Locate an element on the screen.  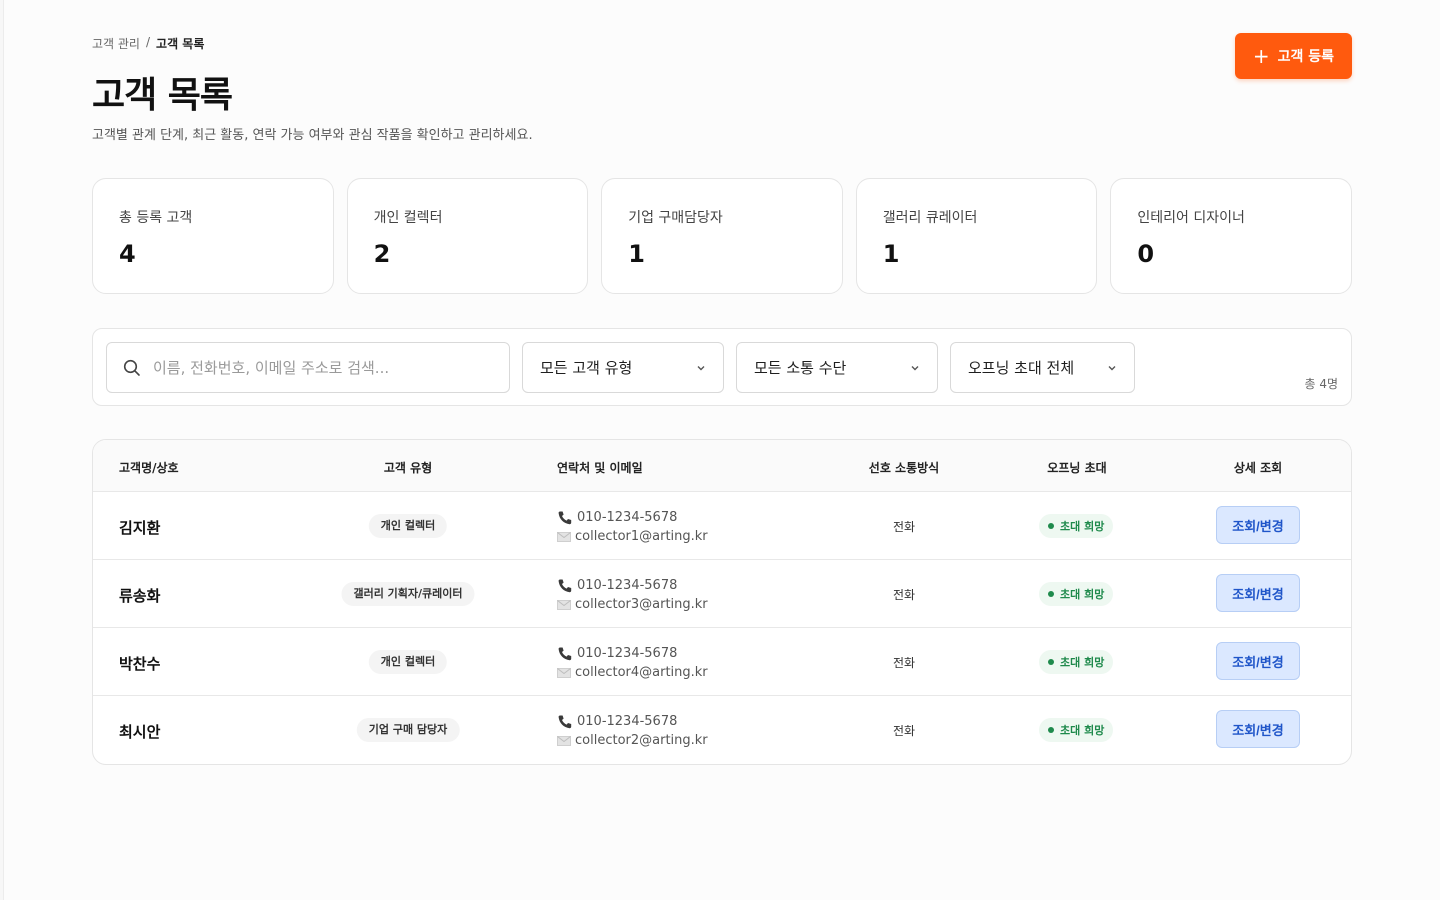
page-title: 고객 목록 is located at coordinates (162, 95).